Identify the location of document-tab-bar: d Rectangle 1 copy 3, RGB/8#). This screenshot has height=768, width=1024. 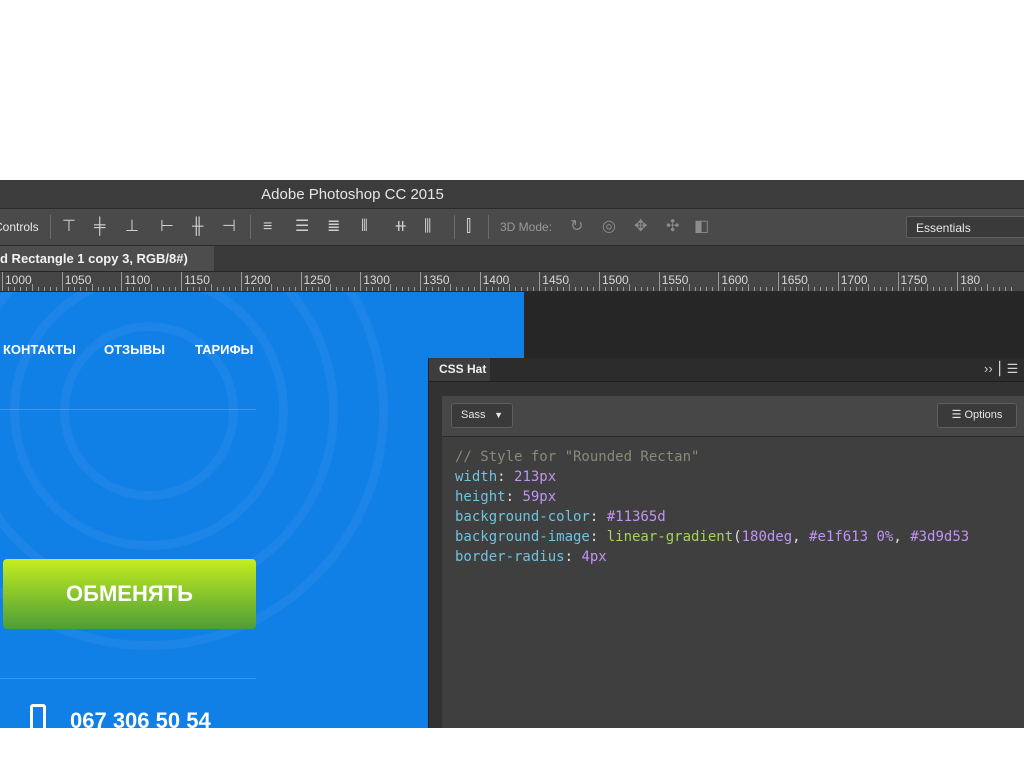
(512, 258).